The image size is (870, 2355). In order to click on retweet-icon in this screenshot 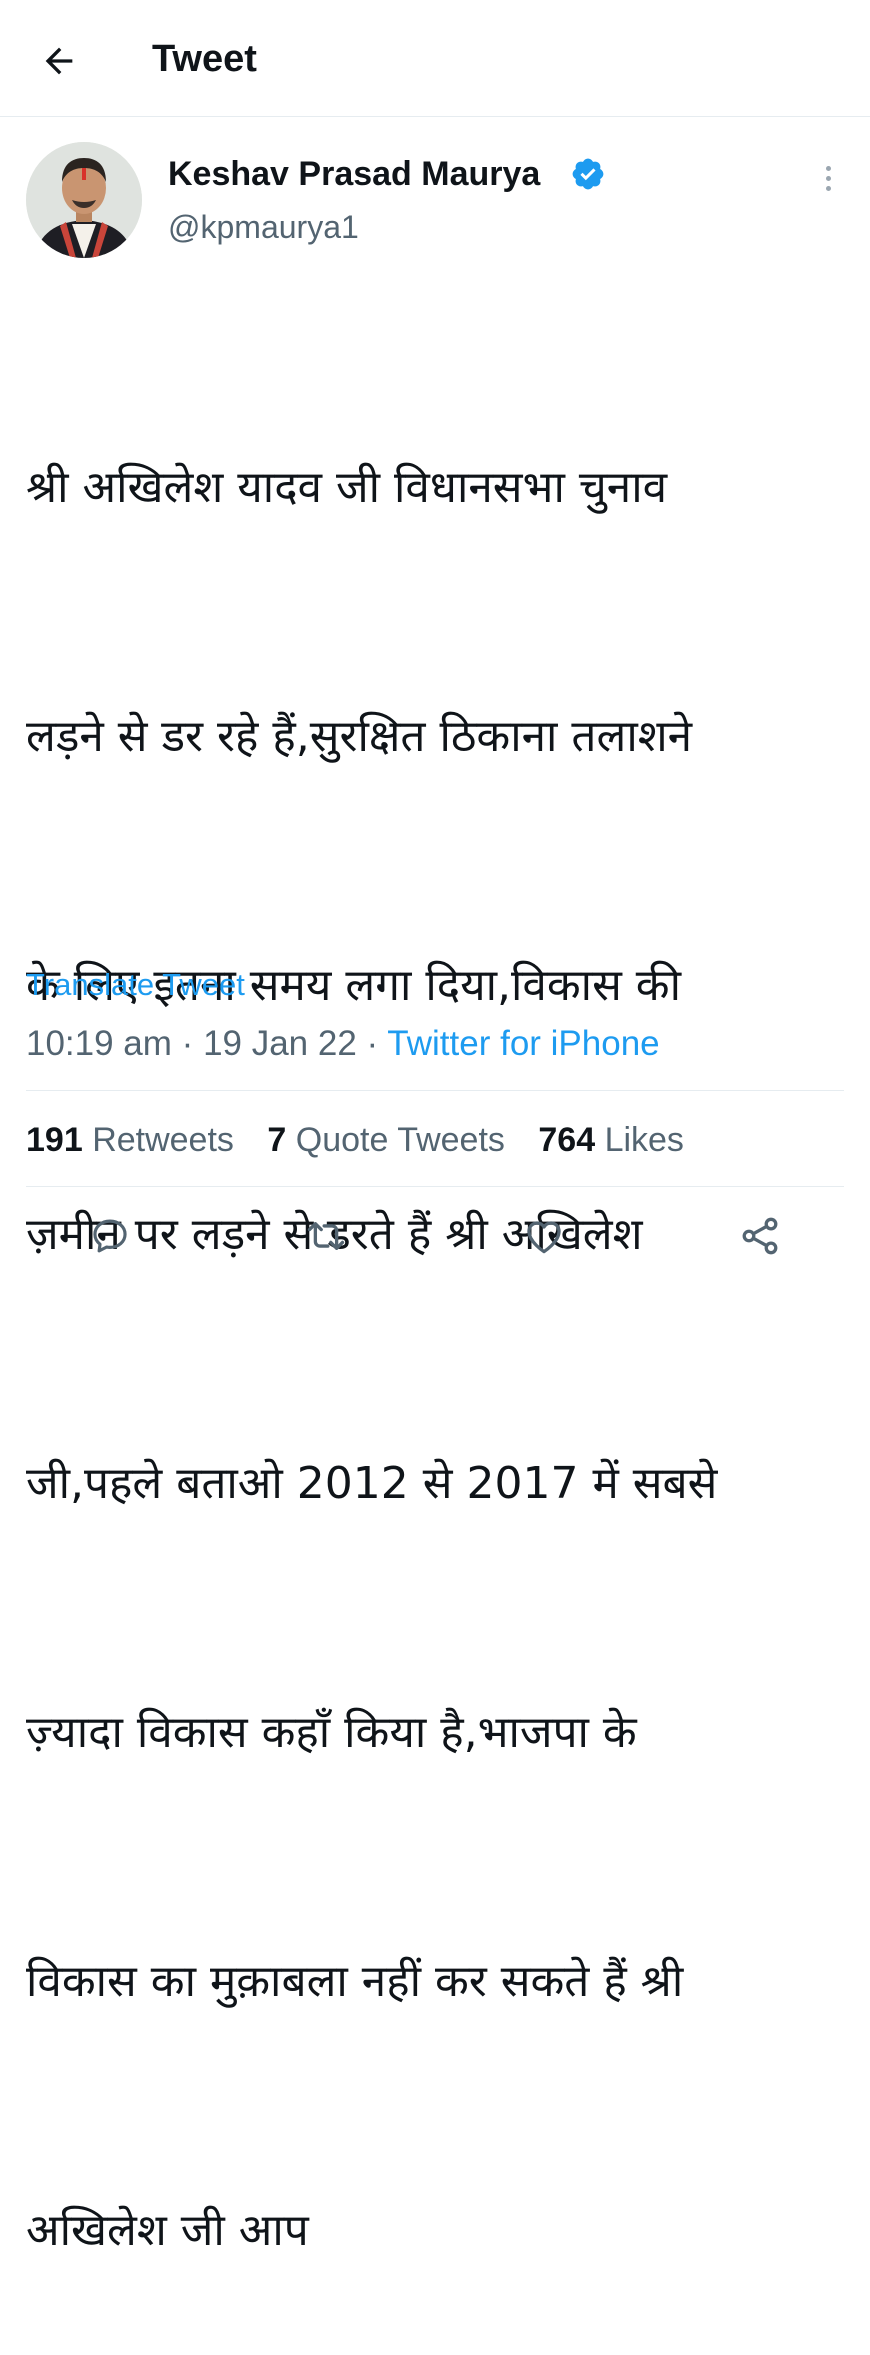, I will do `click(326, 1236)`.